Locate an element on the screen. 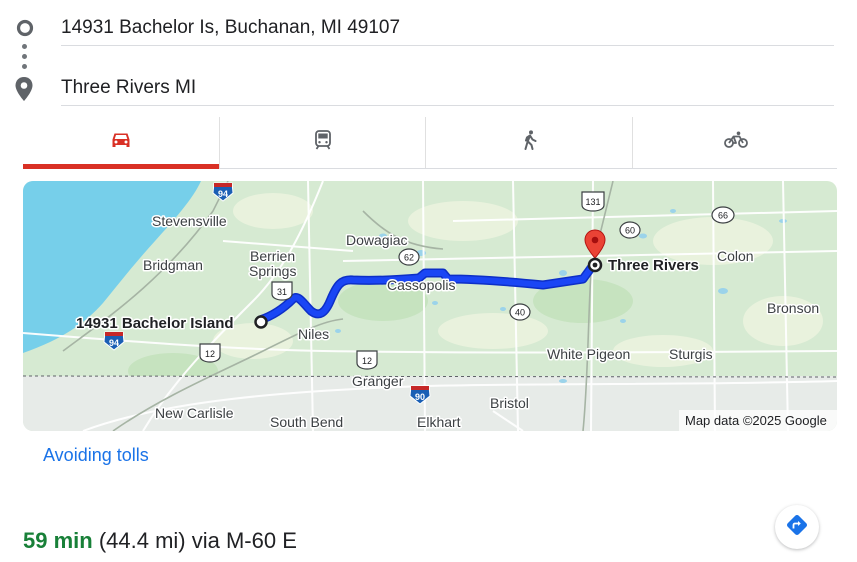 The height and width of the screenshot is (562, 857). origin-circle-icon is located at coordinates (25, 28).